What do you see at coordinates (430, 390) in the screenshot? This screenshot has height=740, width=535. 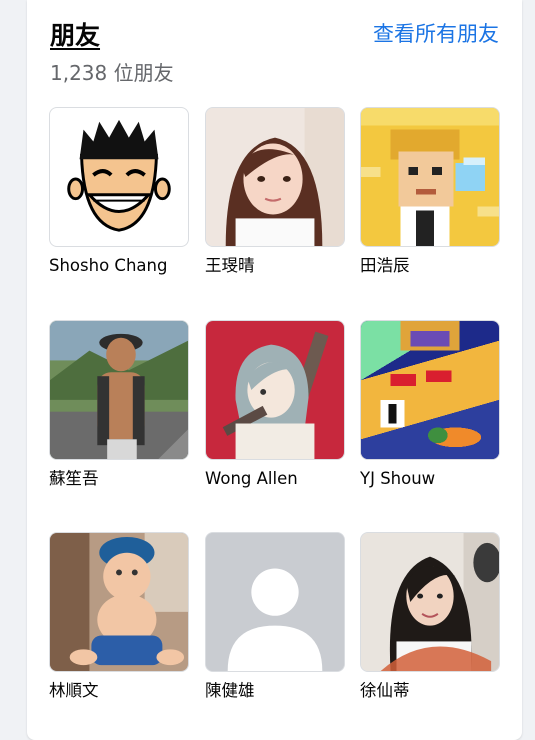 I see `pixel-collage-avatar` at bounding box center [430, 390].